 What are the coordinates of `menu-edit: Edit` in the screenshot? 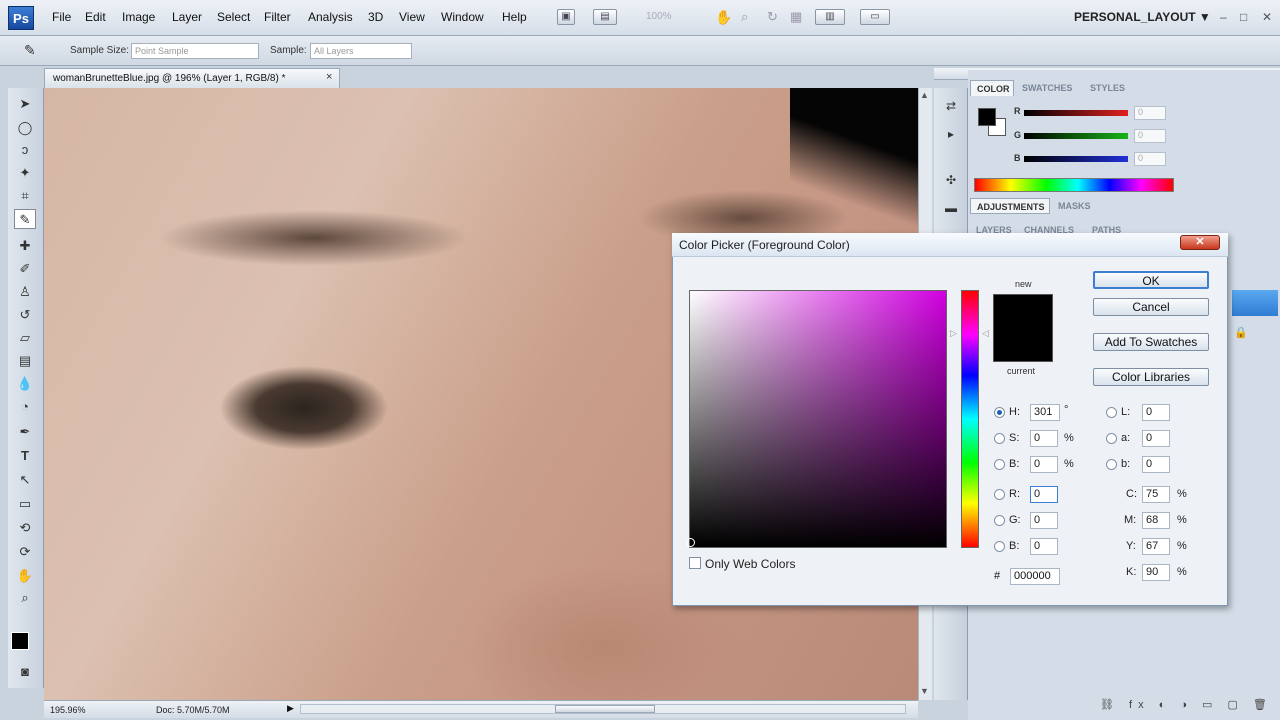 It's located at (95, 17).